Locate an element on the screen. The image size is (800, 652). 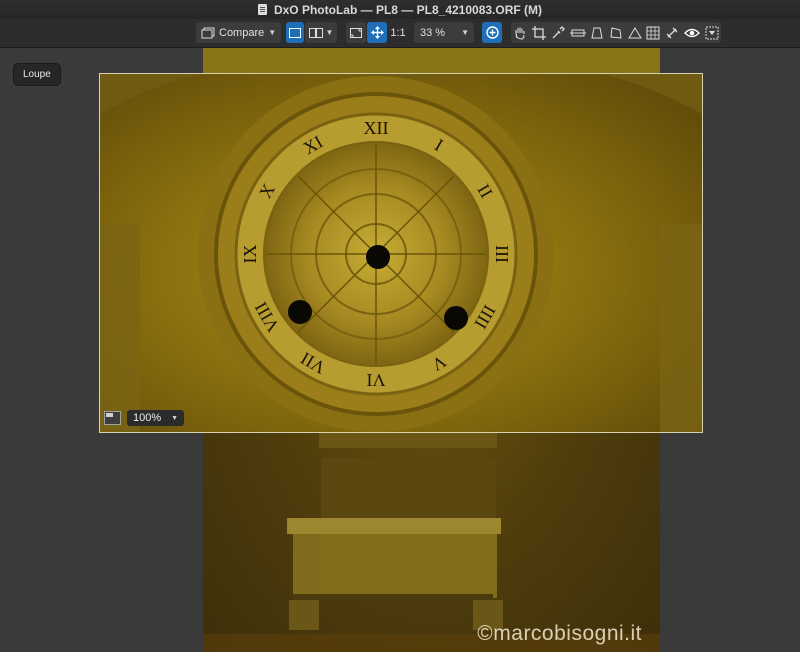
split-view-icon is located at coordinates (315, 32).